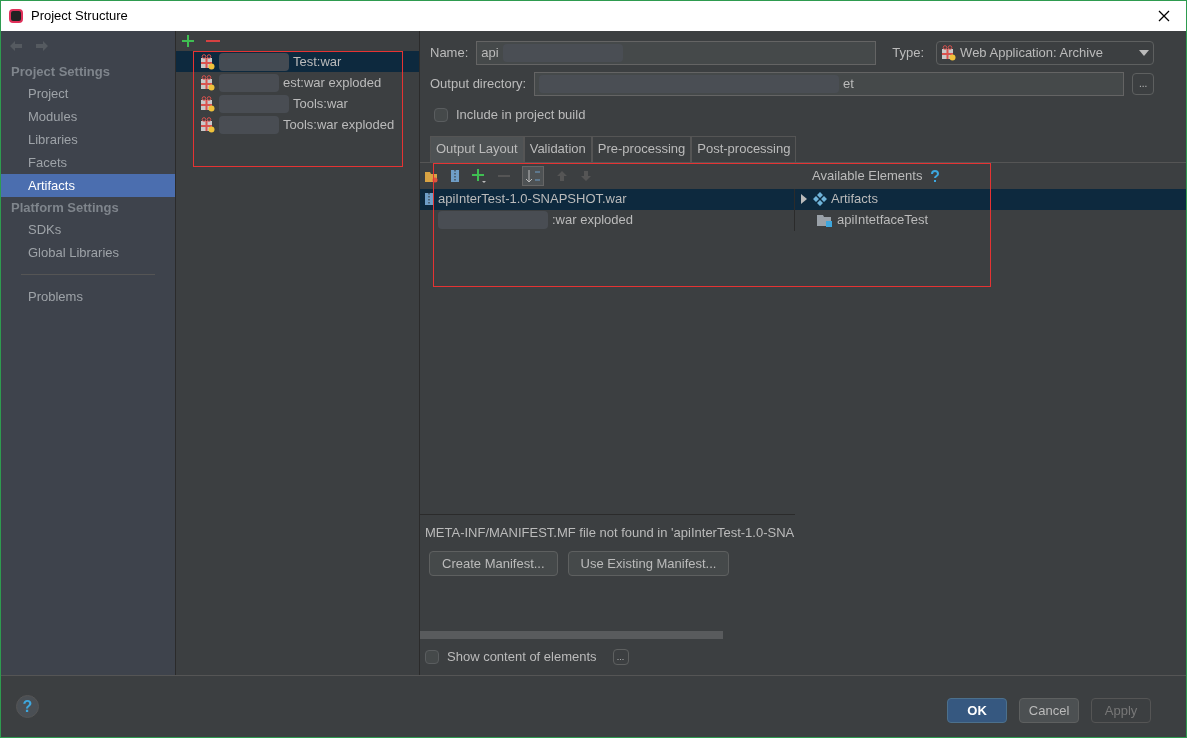 This screenshot has width=1187, height=738. What do you see at coordinates (1045, 53) in the screenshot?
I see `type-dropdown: Web Application: Archive` at bounding box center [1045, 53].